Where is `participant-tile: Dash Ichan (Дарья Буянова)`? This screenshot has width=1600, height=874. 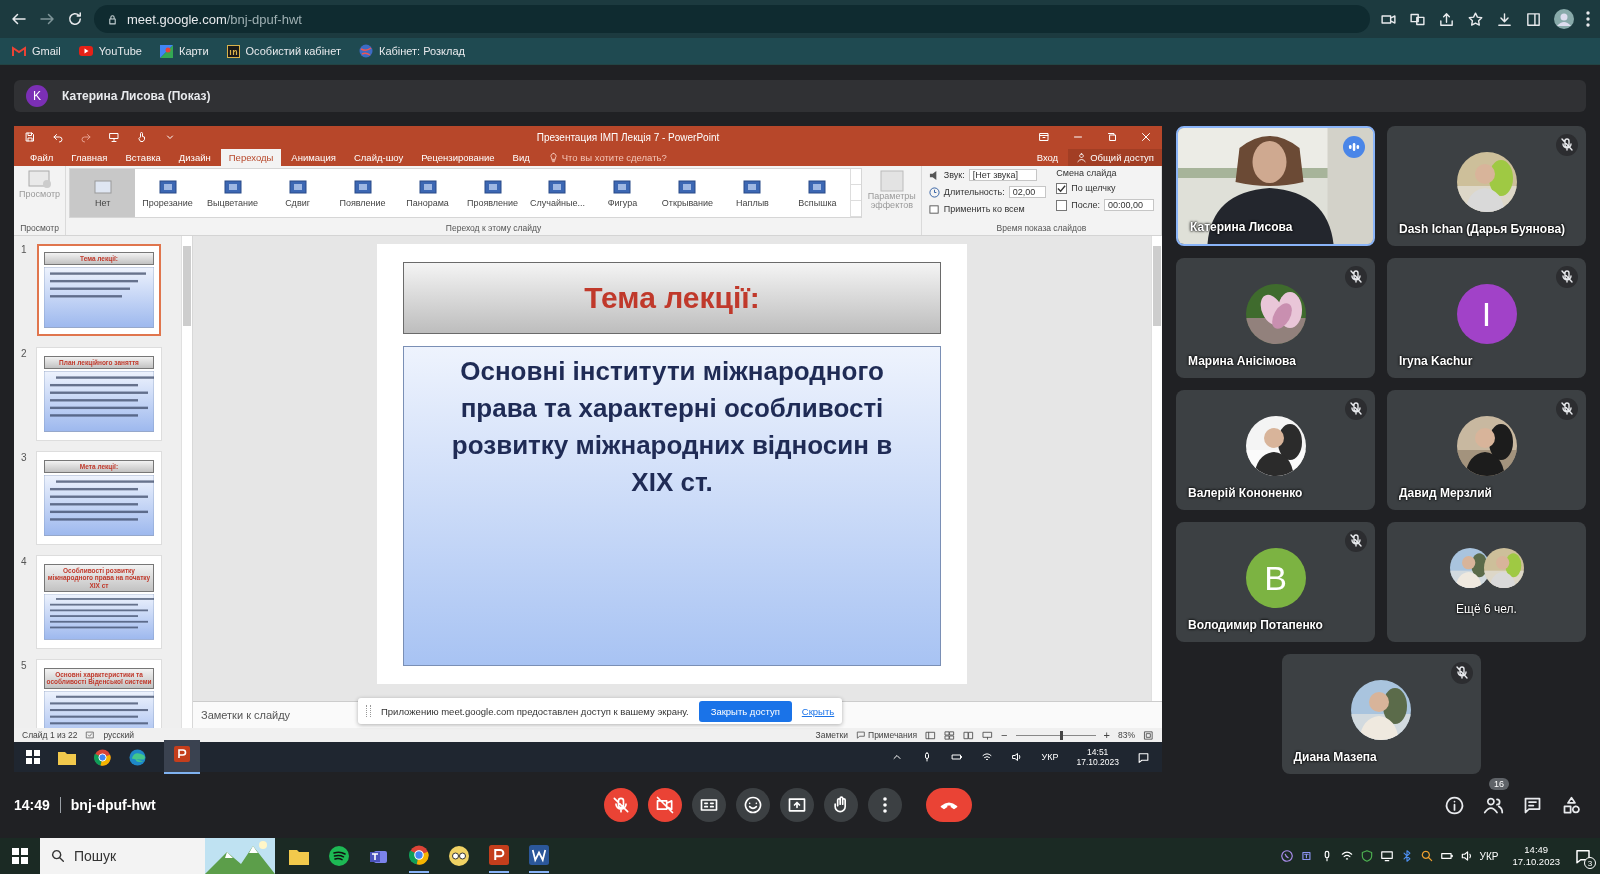
participant-tile: Dash Ichan (Дарья Буянова) is located at coordinates (1486, 186).